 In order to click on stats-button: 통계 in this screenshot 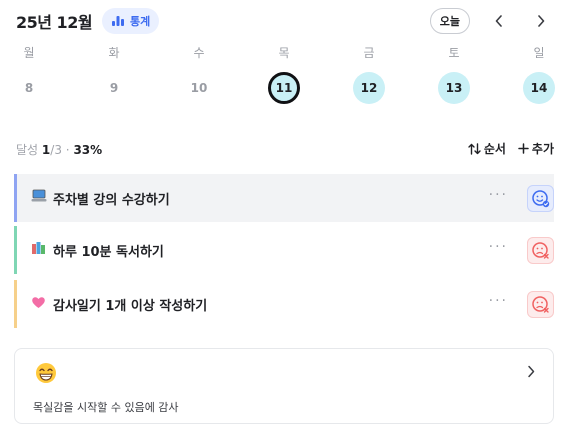, I will do `click(131, 21)`.